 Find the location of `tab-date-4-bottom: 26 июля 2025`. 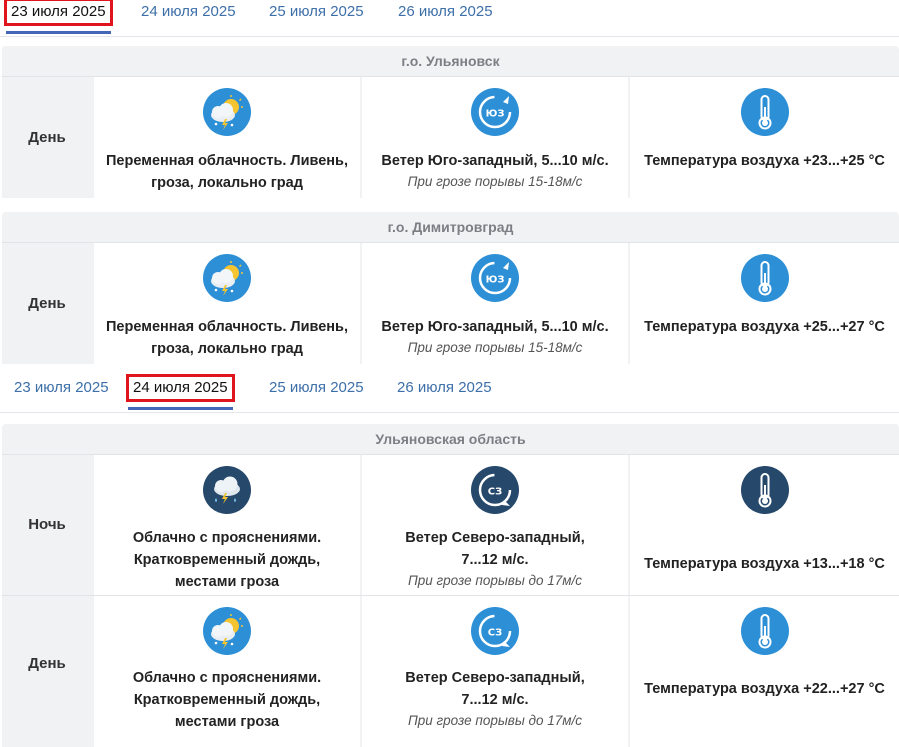

tab-date-4-bottom: 26 июля 2025 is located at coordinates (444, 392).